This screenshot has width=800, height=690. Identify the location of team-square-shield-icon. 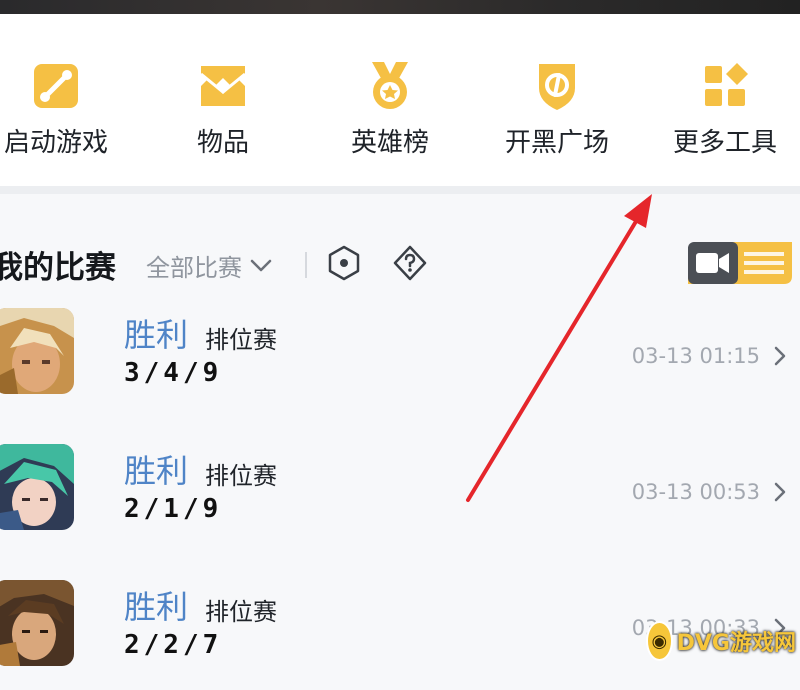
(557, 87).